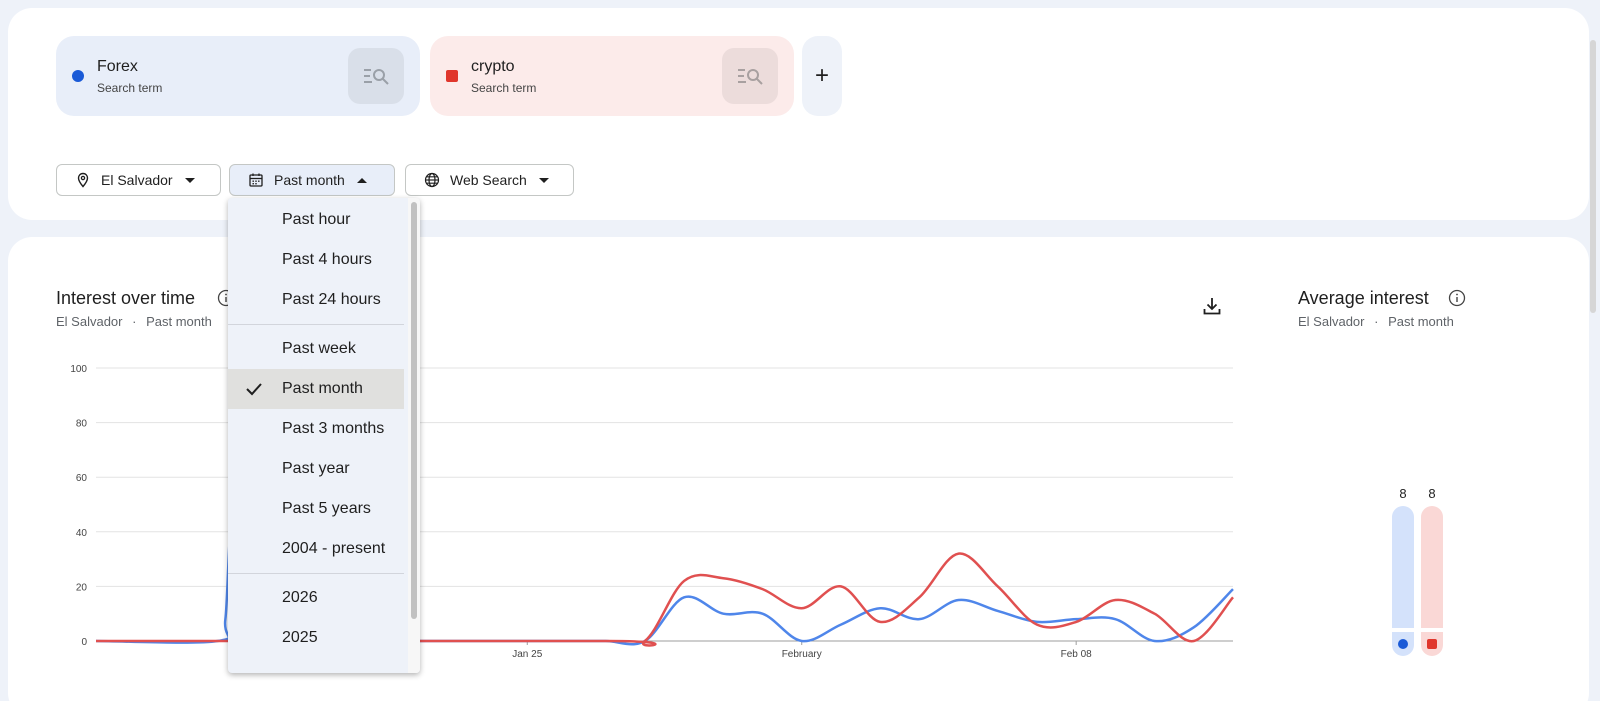 The width and height of the screenshot is (1600, 701). I want to click on interest-over-time-title: Interest over time, so click(126, 298).